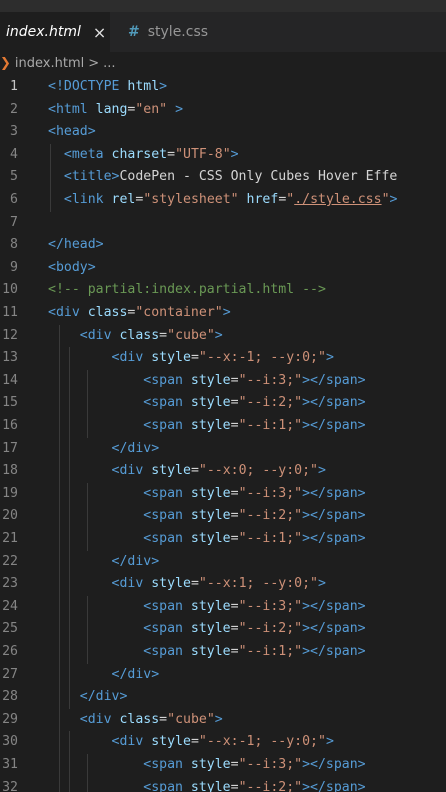  Describe the element at coordinates (223, 494) in the screenshot. I see `code-line: 19 <span style="--i:3;"></span>` at that location.